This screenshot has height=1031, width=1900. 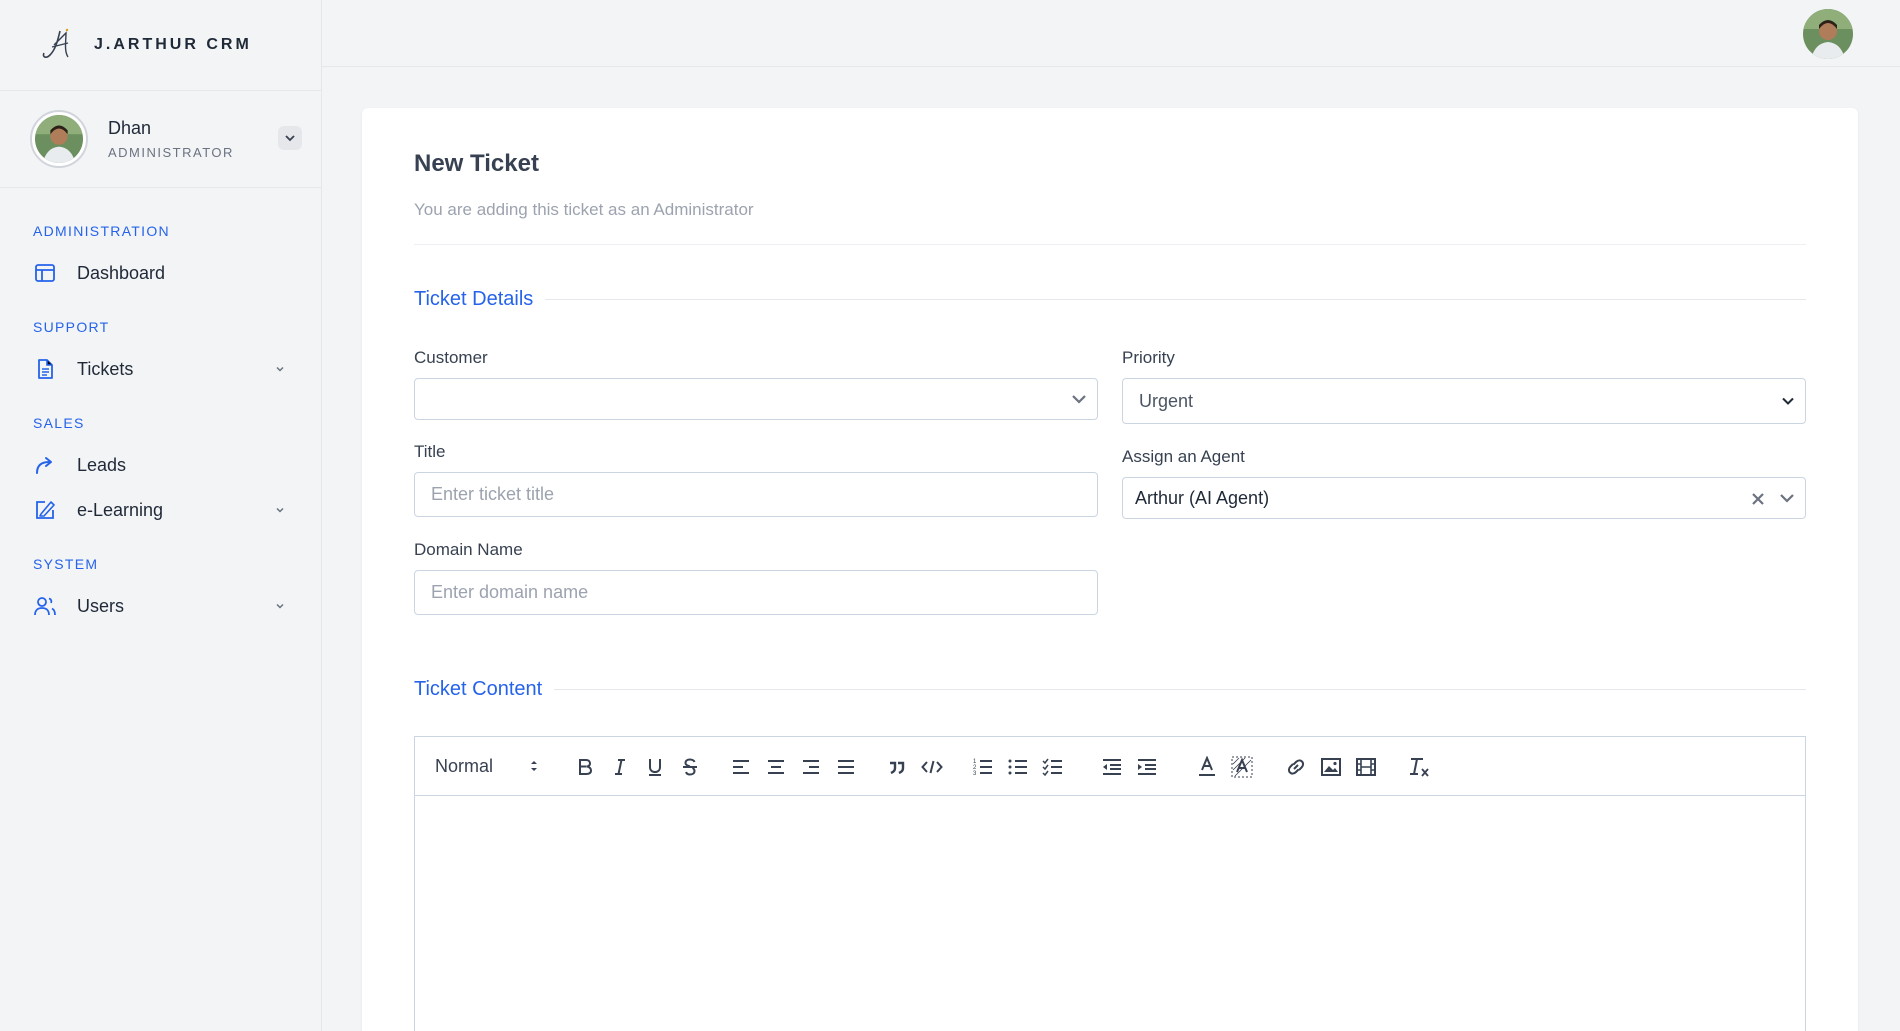 I want to click on outdent-icon, so click(x=1112, y=767).